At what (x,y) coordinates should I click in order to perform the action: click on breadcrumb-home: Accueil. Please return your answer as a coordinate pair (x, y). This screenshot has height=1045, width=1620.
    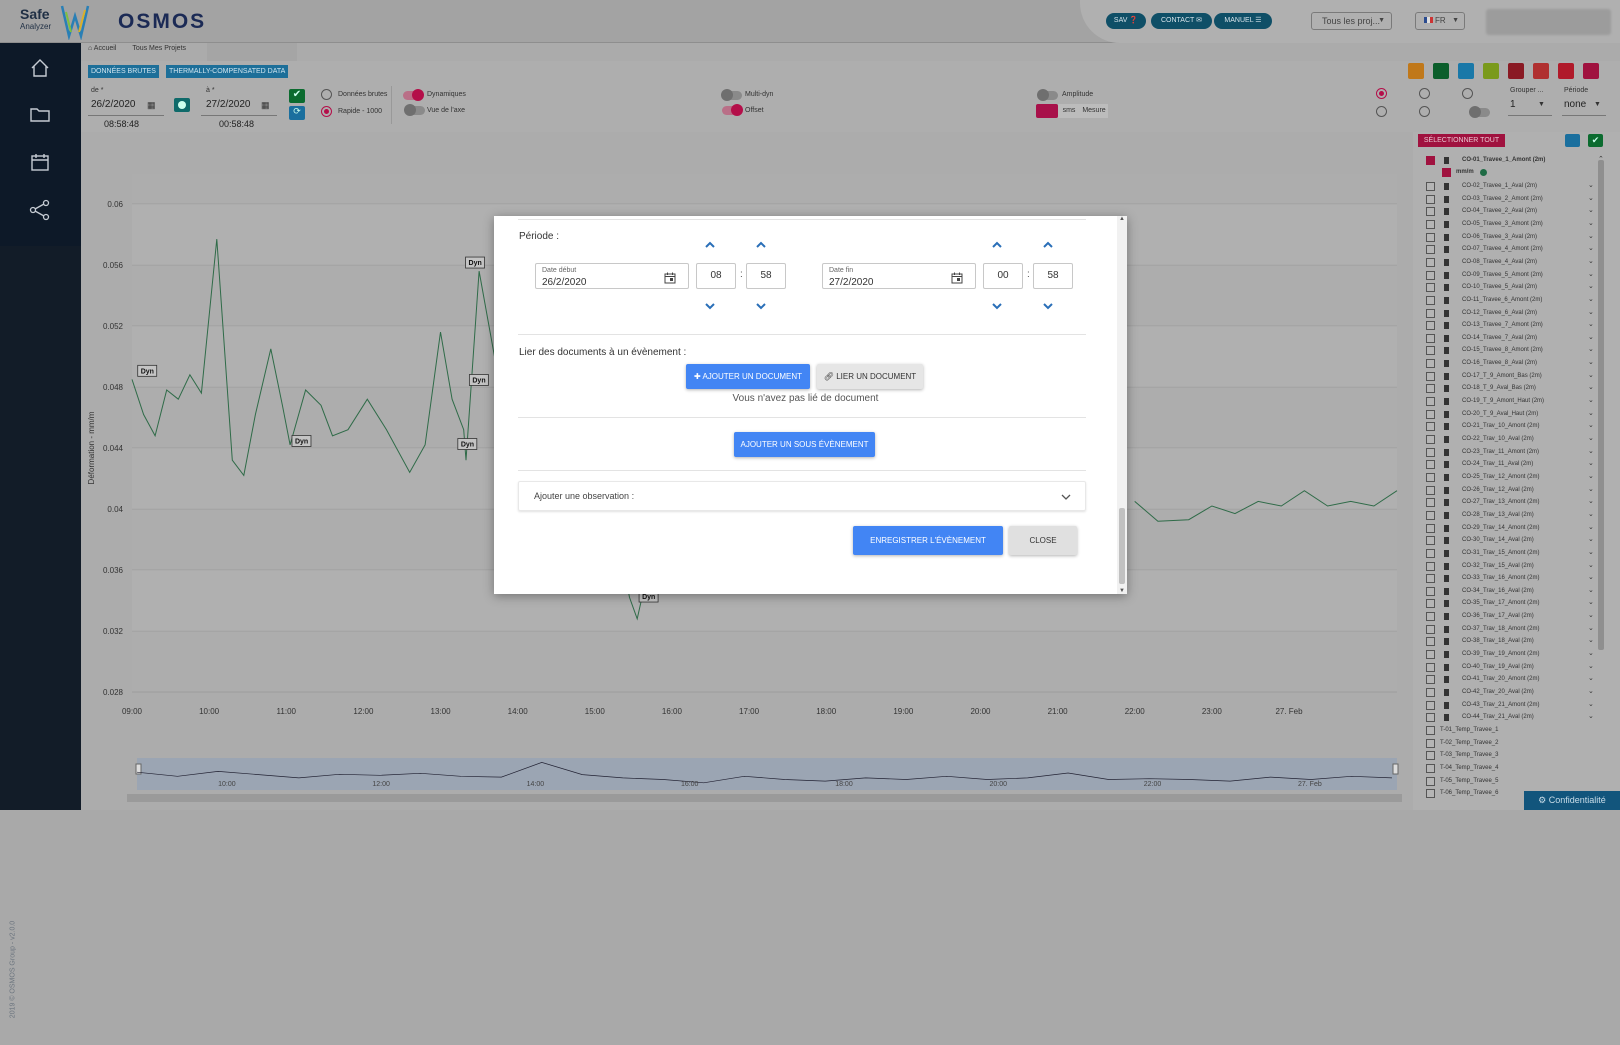
    Looking at the image, I should click on (105, 48).